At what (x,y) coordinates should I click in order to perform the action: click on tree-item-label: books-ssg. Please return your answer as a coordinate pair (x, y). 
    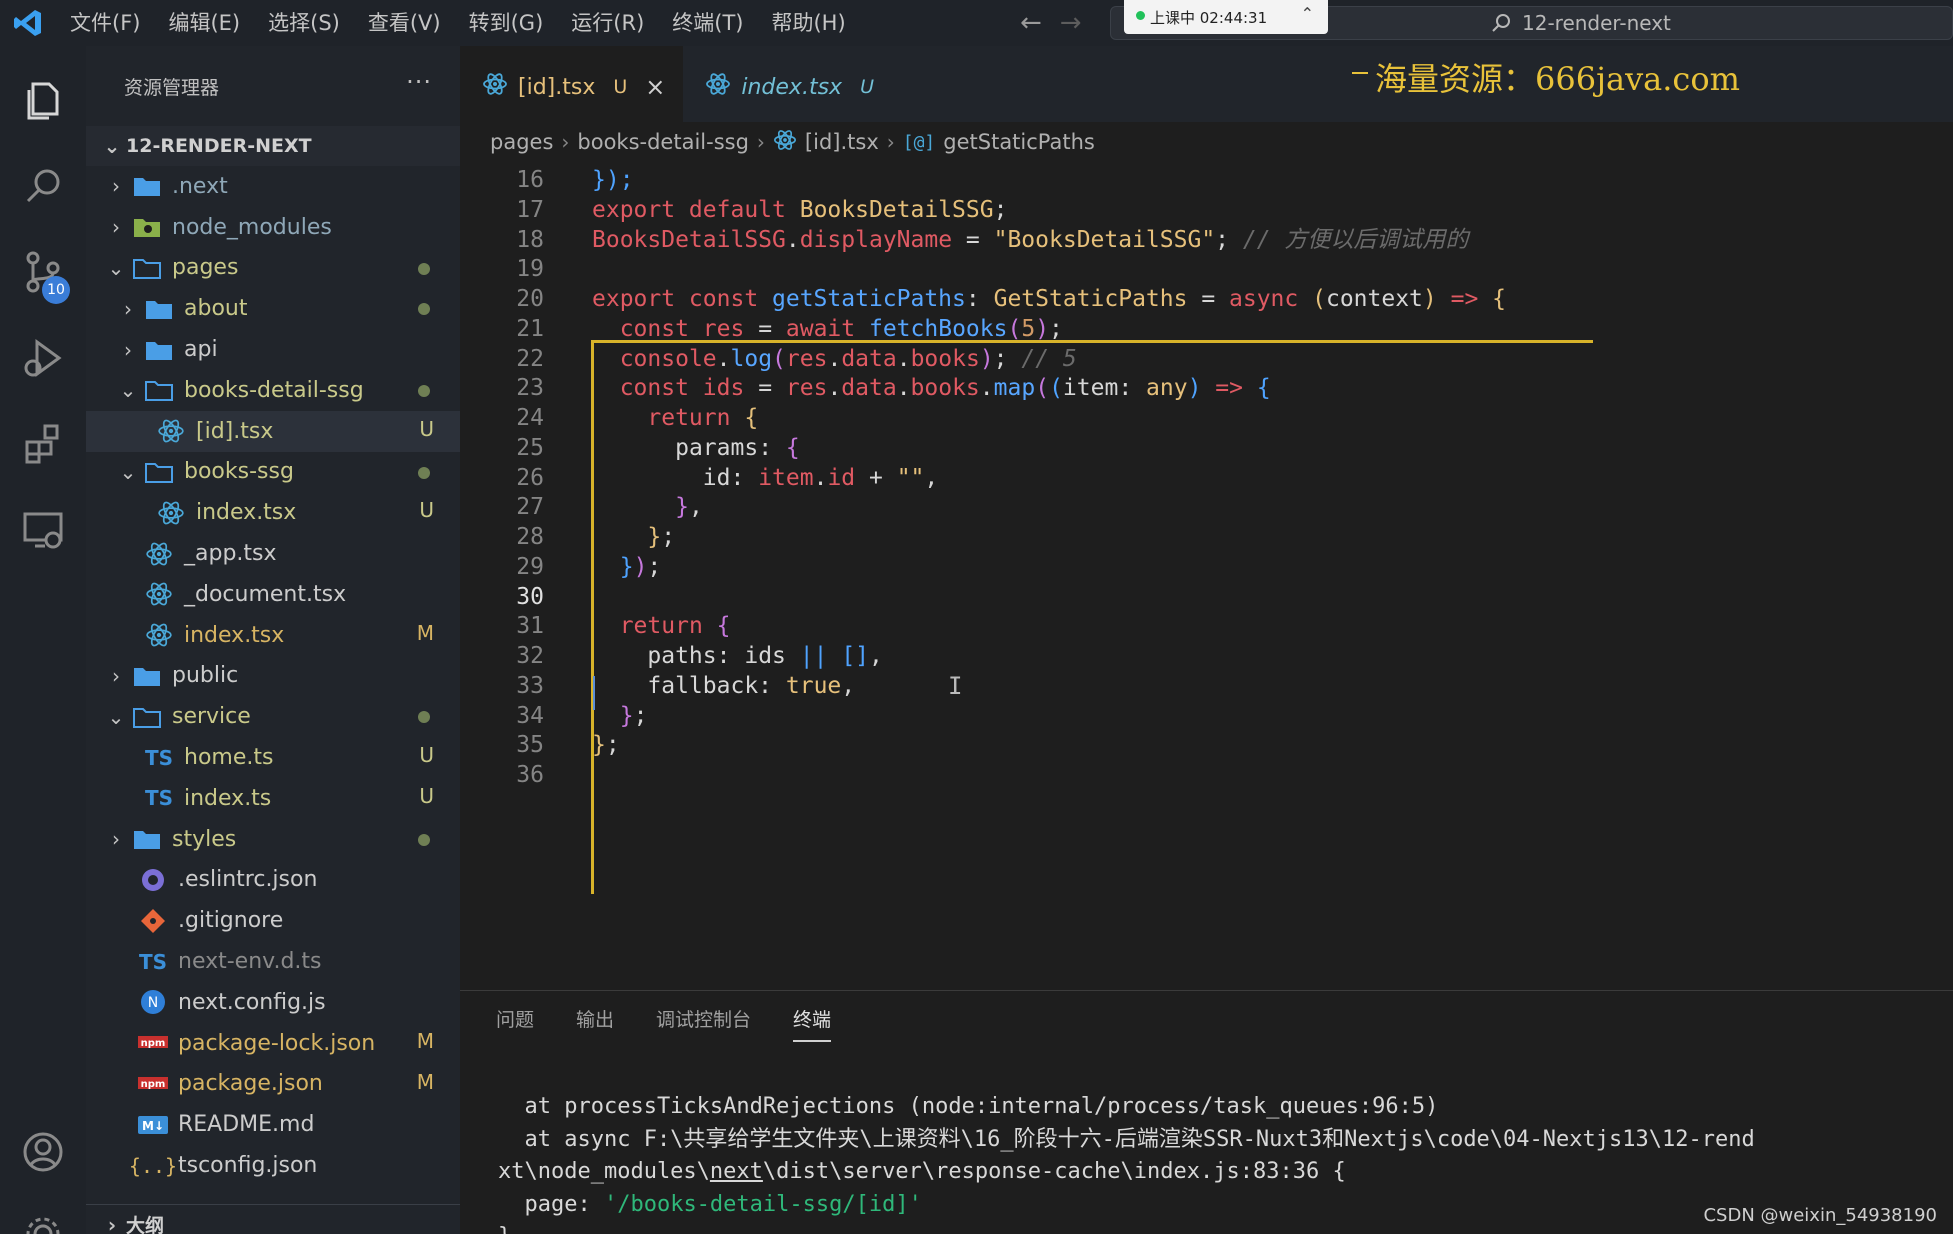
    Looking at the image, I should click on (239, 472).